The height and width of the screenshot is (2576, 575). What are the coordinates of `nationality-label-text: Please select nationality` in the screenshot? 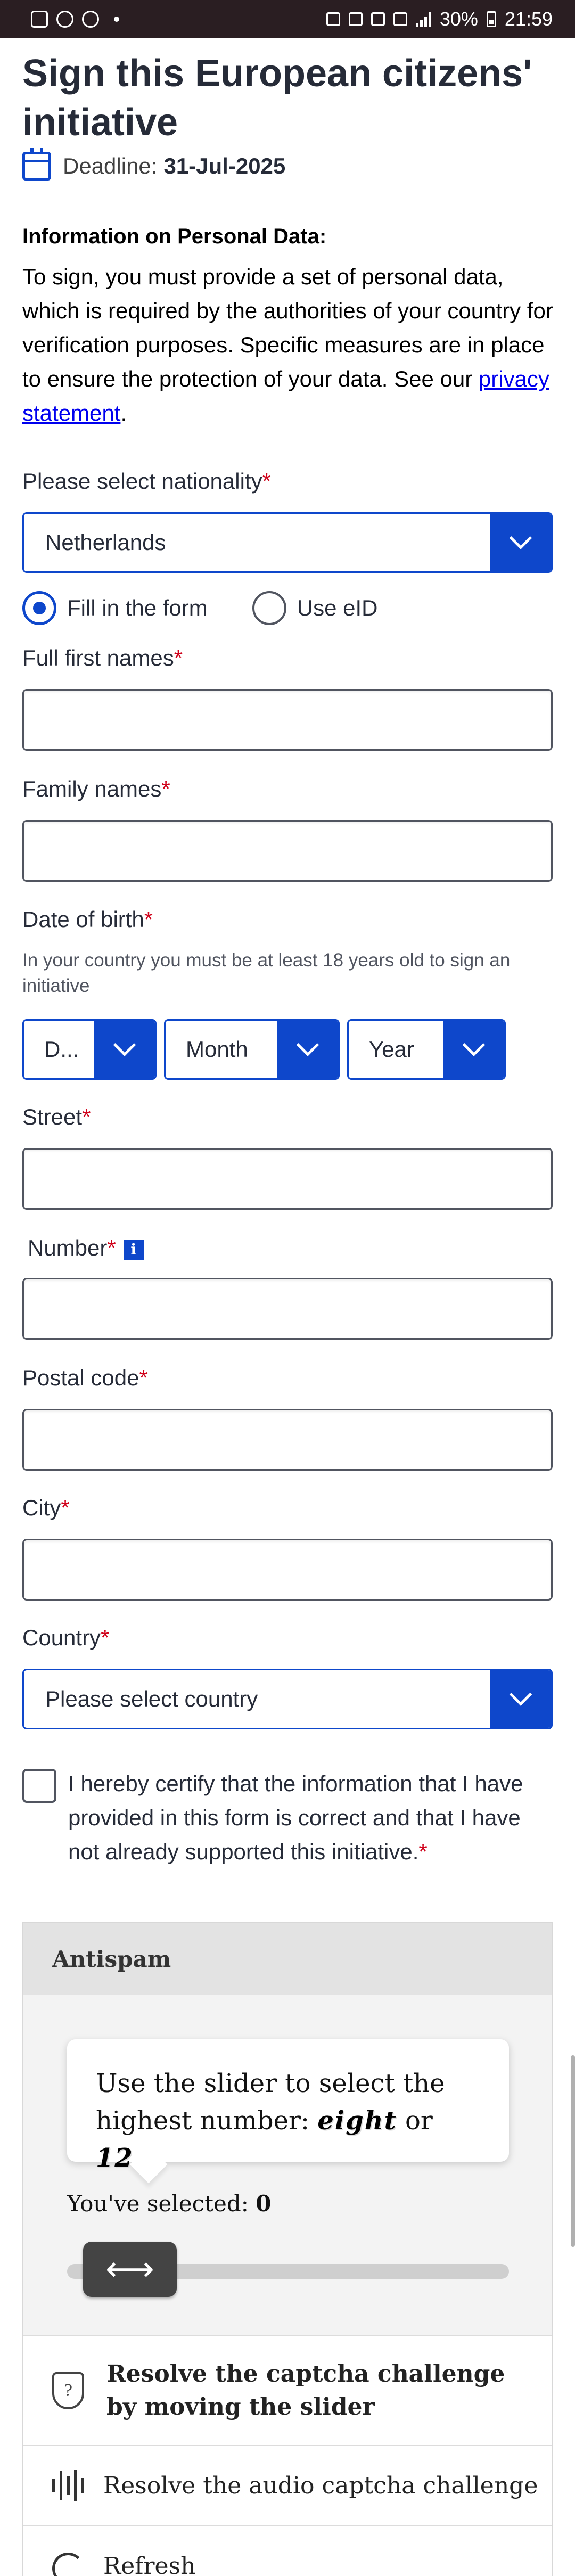 It's located at (142, 481).